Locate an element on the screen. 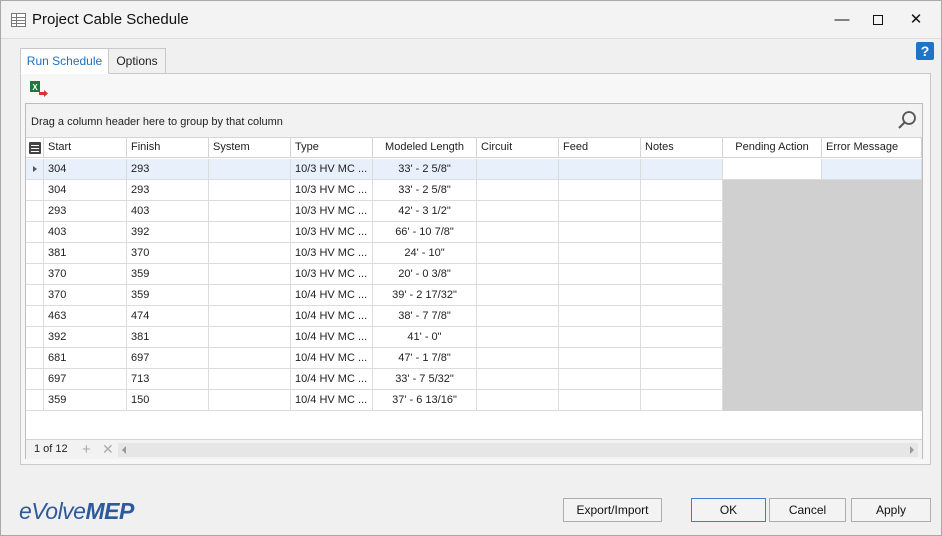  cell-start: 304 is located at coordinates (85, 169).